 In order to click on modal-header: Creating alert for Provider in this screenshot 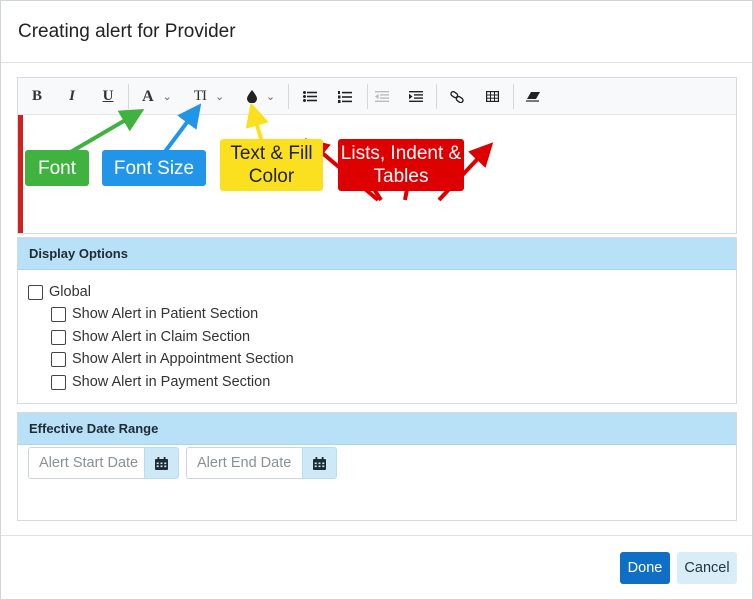, I will do `click(376, 32)`.